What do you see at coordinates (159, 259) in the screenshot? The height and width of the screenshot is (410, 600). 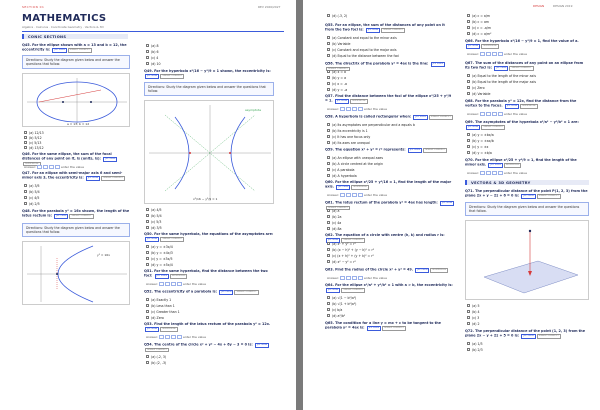 I see `option-c: (c) y = ±3x/5` at bounding box center [159, 259].